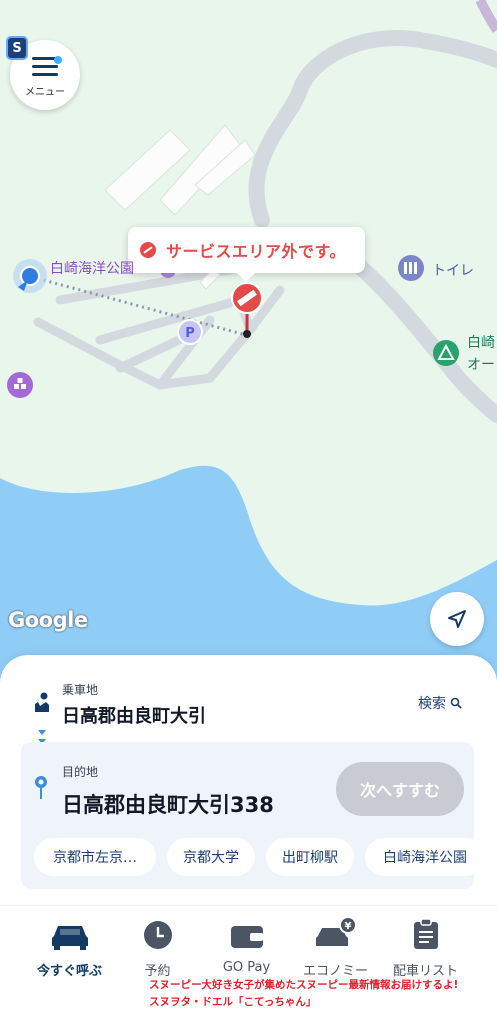  Describe the element at coordinates (481, 364) in the screenshot. I see `poi-label-2: オー` at that location.